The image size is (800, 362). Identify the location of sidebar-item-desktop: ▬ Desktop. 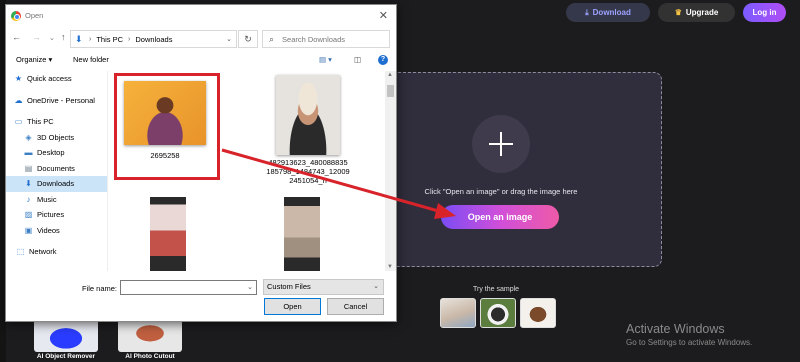
(56, 153).